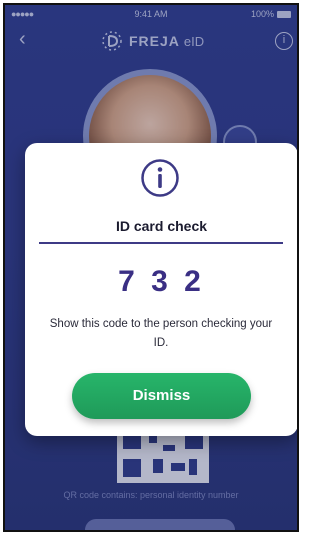 The image size is (320, 535). Describe the element at coordinates (161, 281) in the screenshot. I see `verification-code: 7 3 2` at that location.